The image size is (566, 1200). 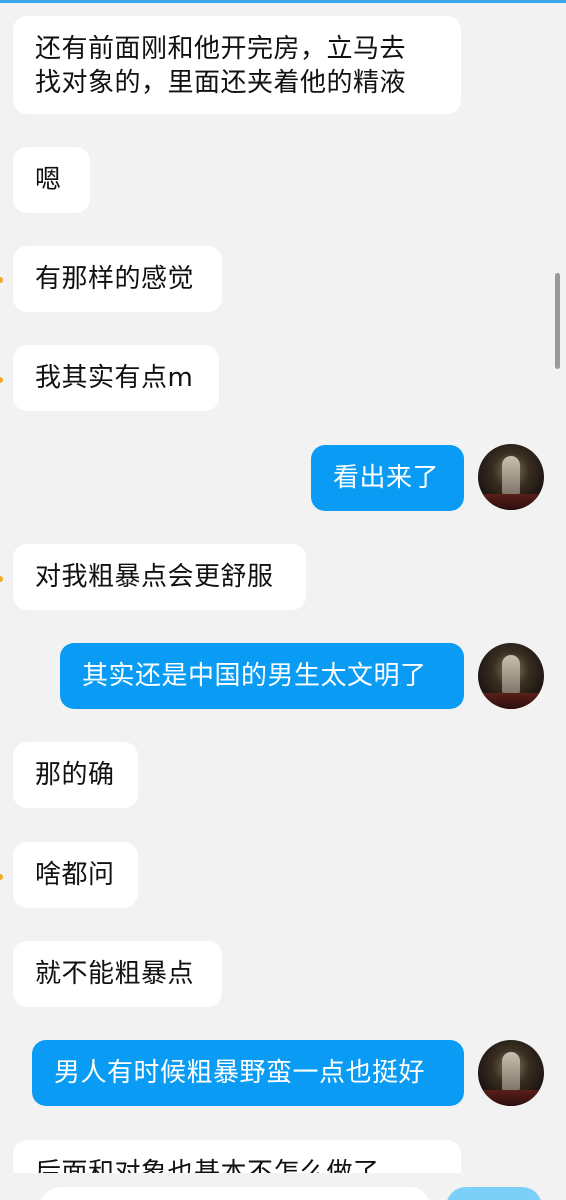 I want to click on message-bubble-received: 啥都问, so click(x=75, y=875).